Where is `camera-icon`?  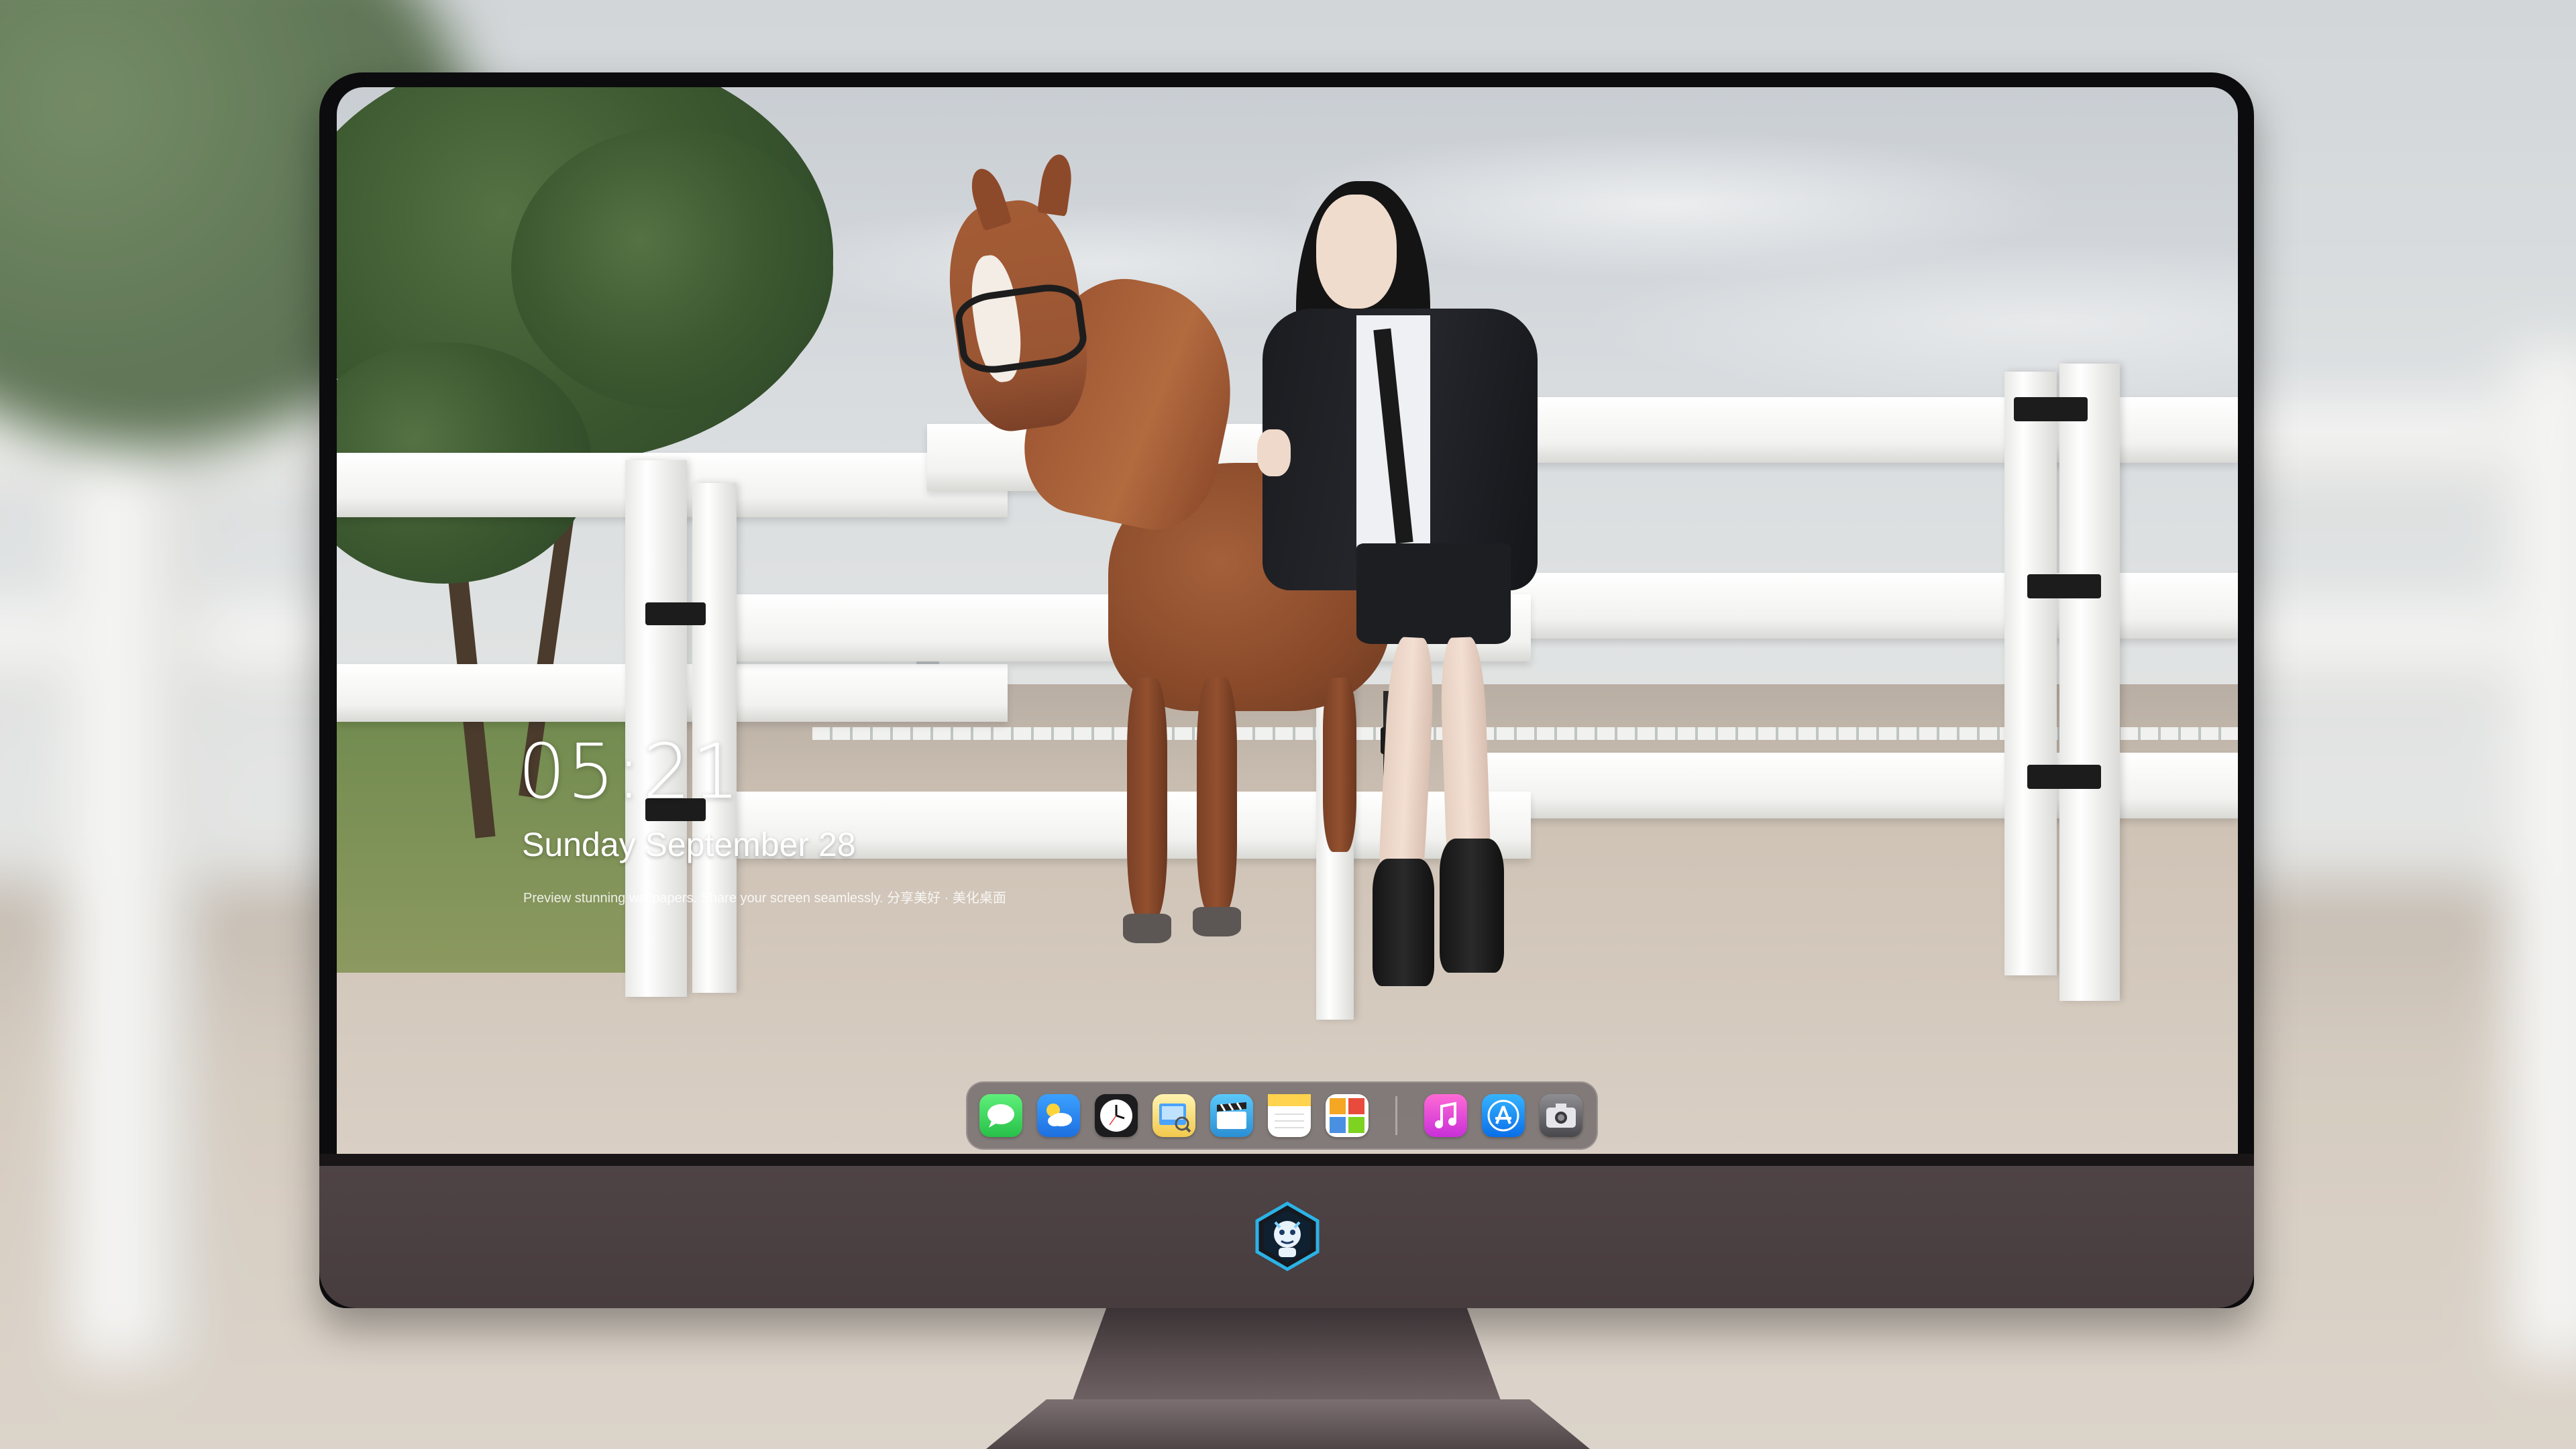 camera-icon is located at coordinates (1561, 1116).